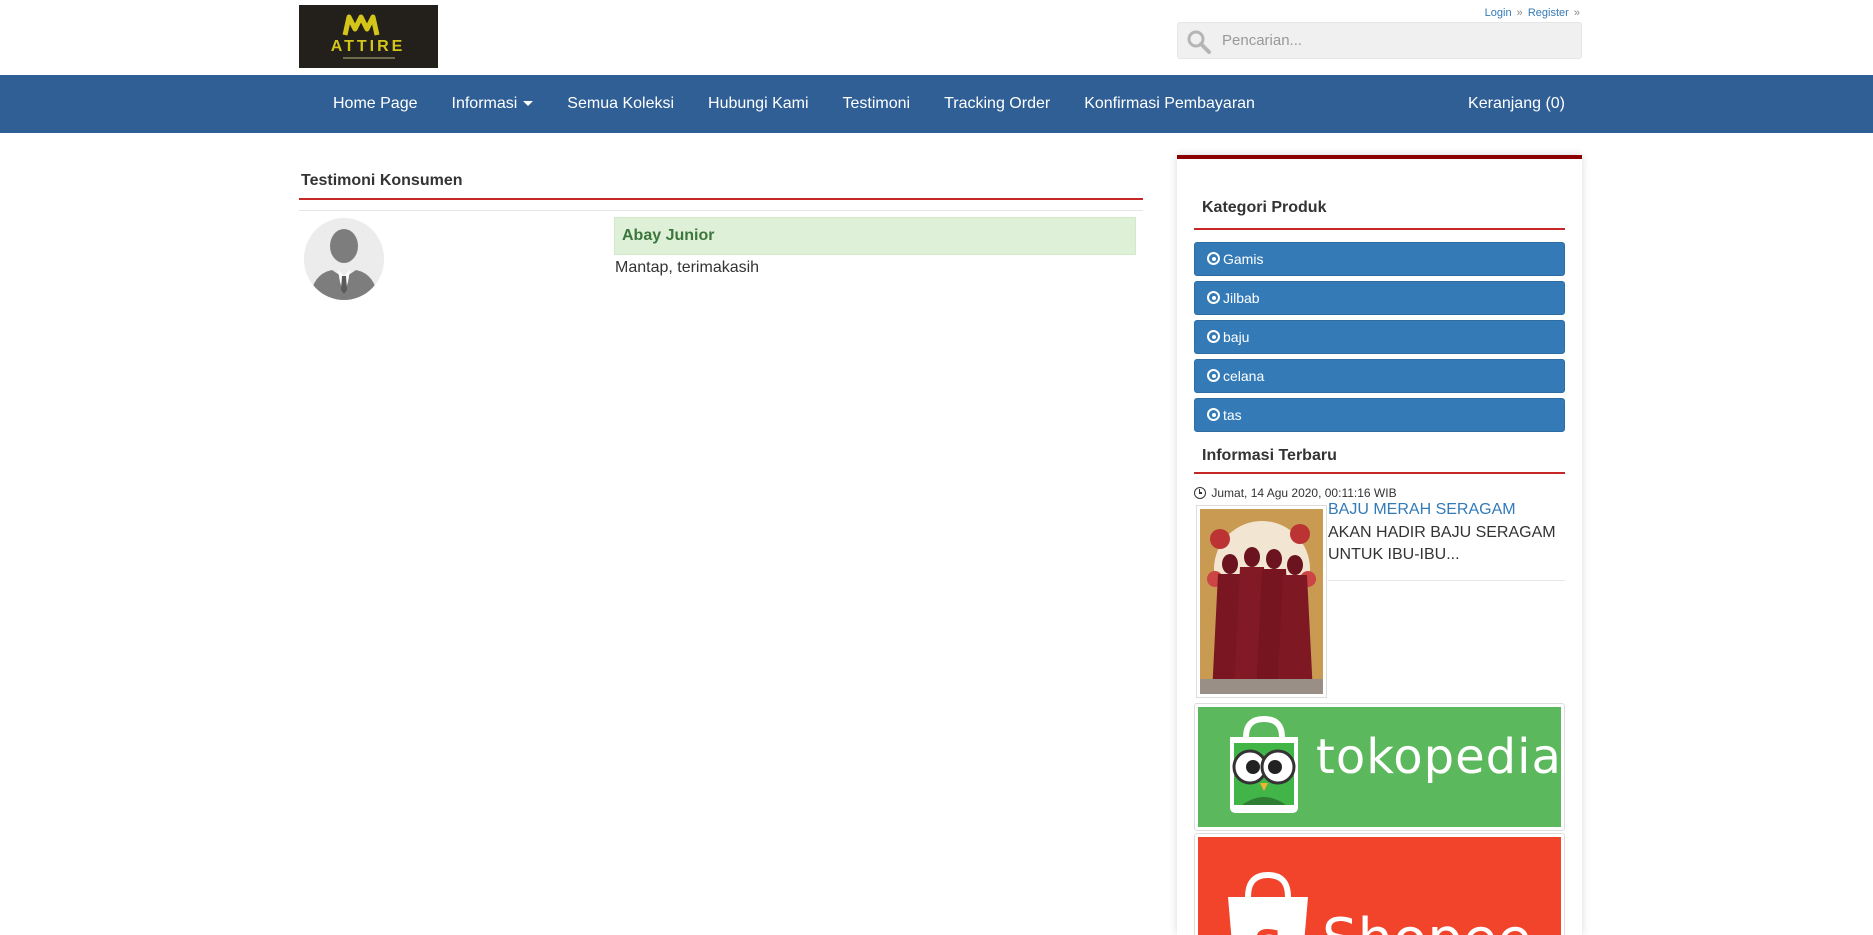 The width and height of the screenshot is (1873, 935). Describe the element at coordinates (484, 103) in the screenshot. I see `nav-label: Informasi` at that location.